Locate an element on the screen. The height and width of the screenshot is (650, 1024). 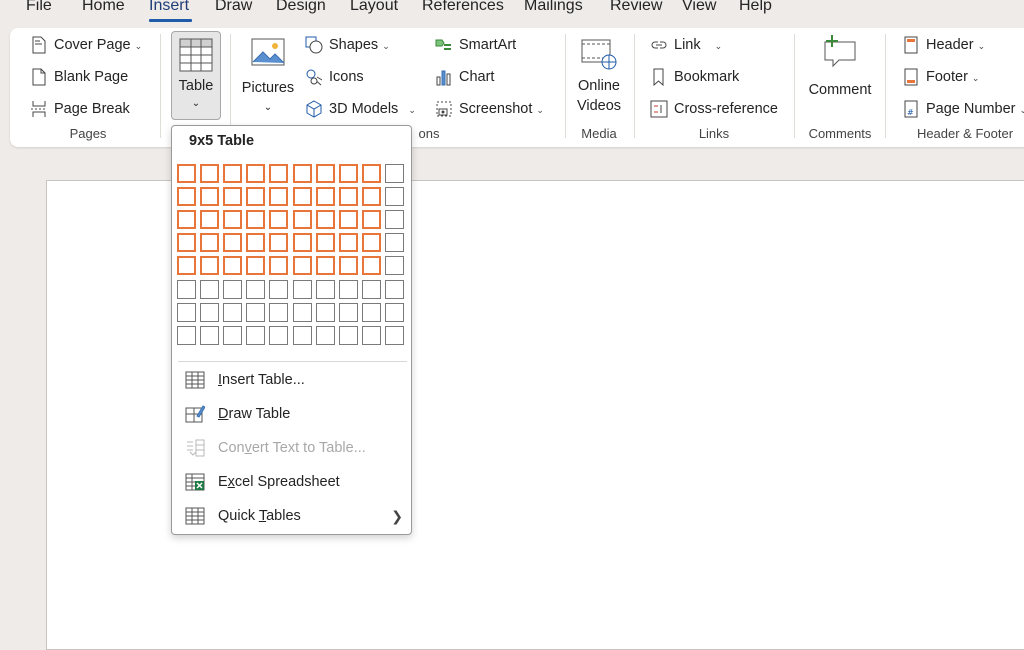
screenshot-button: Screenshot ⌄ is located at coordinates (489, 109).